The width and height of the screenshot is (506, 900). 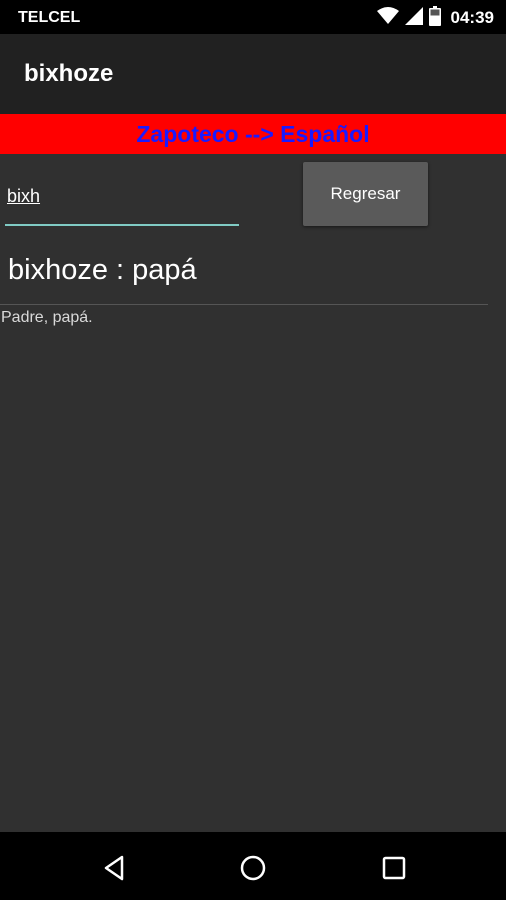 What do you see at coordinates (394, 868) in the screenshot?
I see `recents-icon` at bounding box center [394, 868].